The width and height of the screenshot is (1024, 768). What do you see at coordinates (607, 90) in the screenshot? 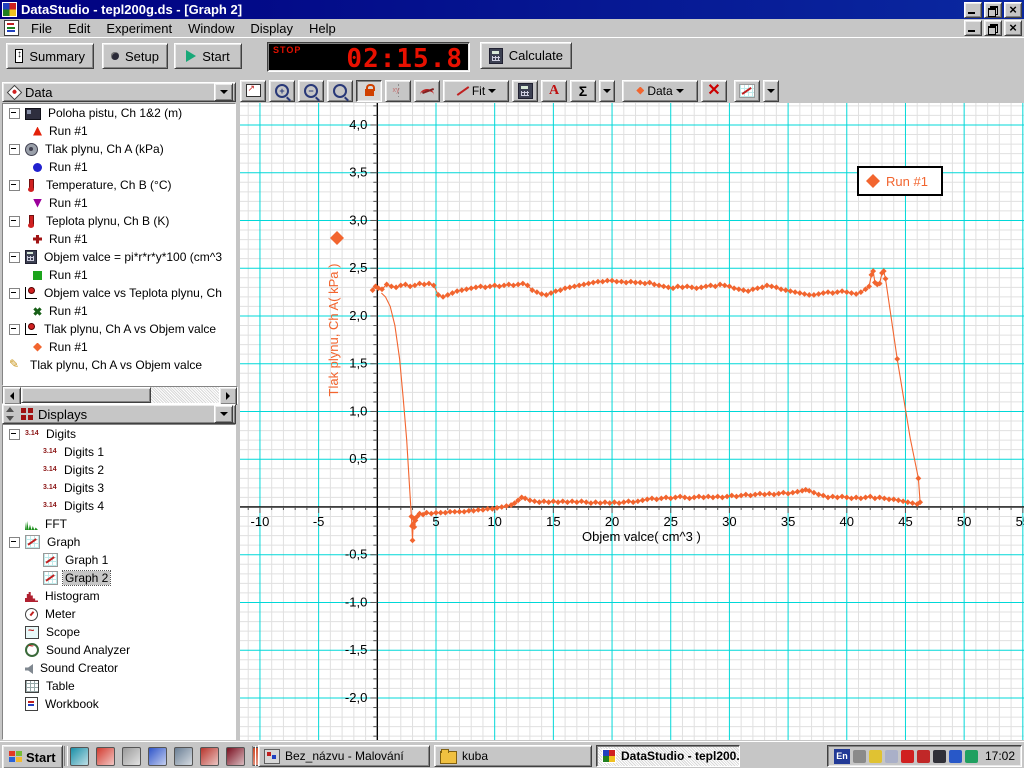
I see `statistics-menu-button` at bounding box center [607, 90].